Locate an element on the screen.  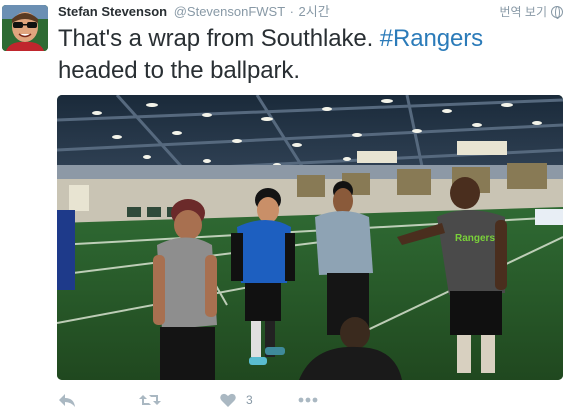
like-button: 3 is located at coordinates (236, 400).